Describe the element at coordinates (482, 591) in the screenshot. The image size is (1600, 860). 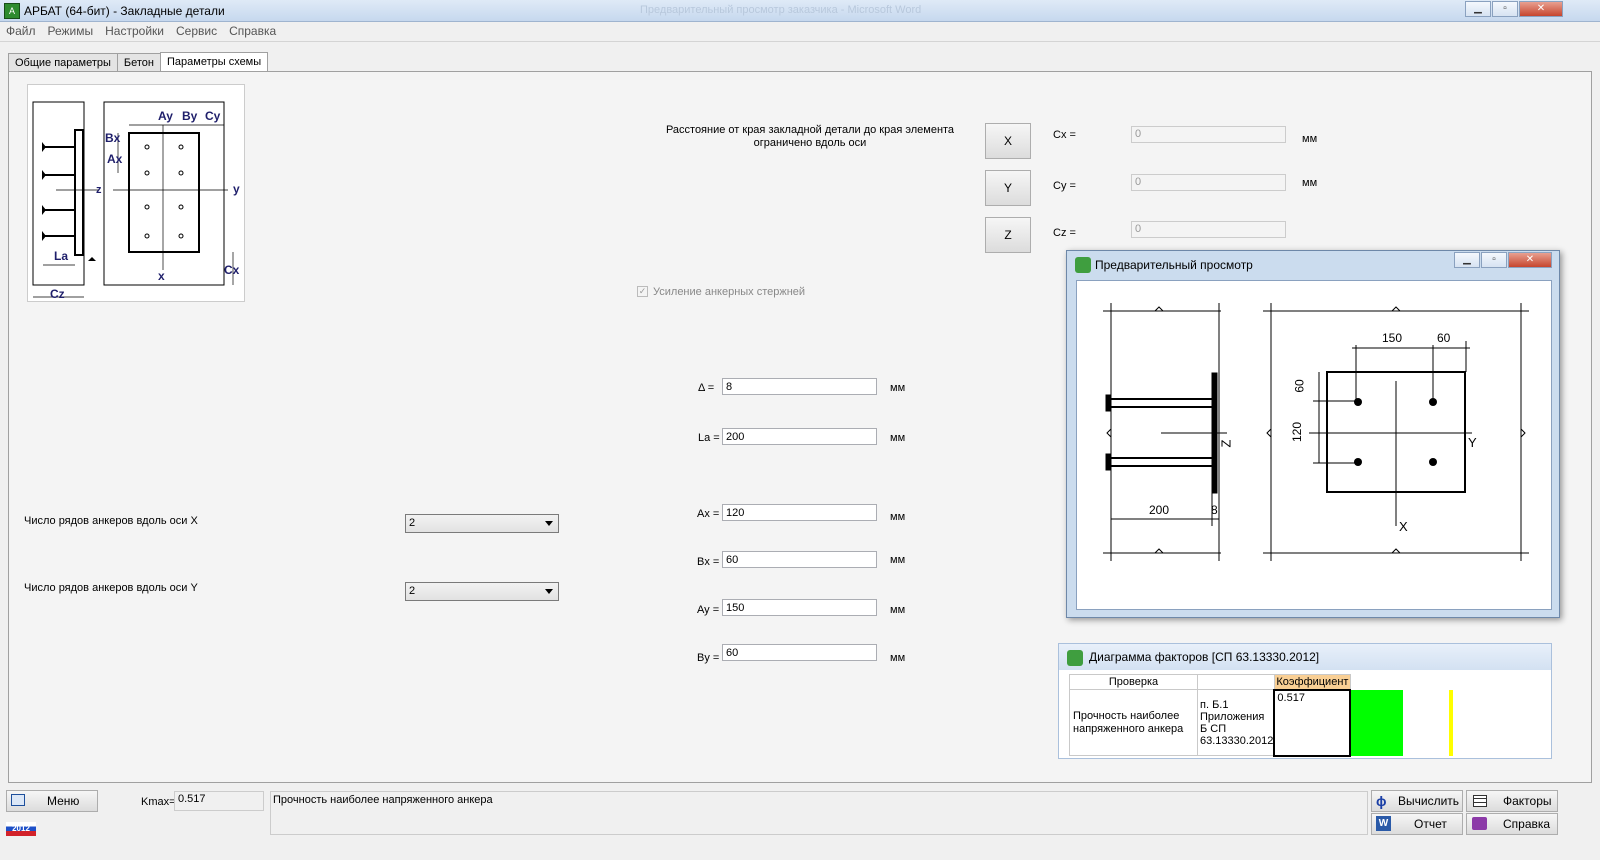
I see `rows-y-select: 2` at that location.